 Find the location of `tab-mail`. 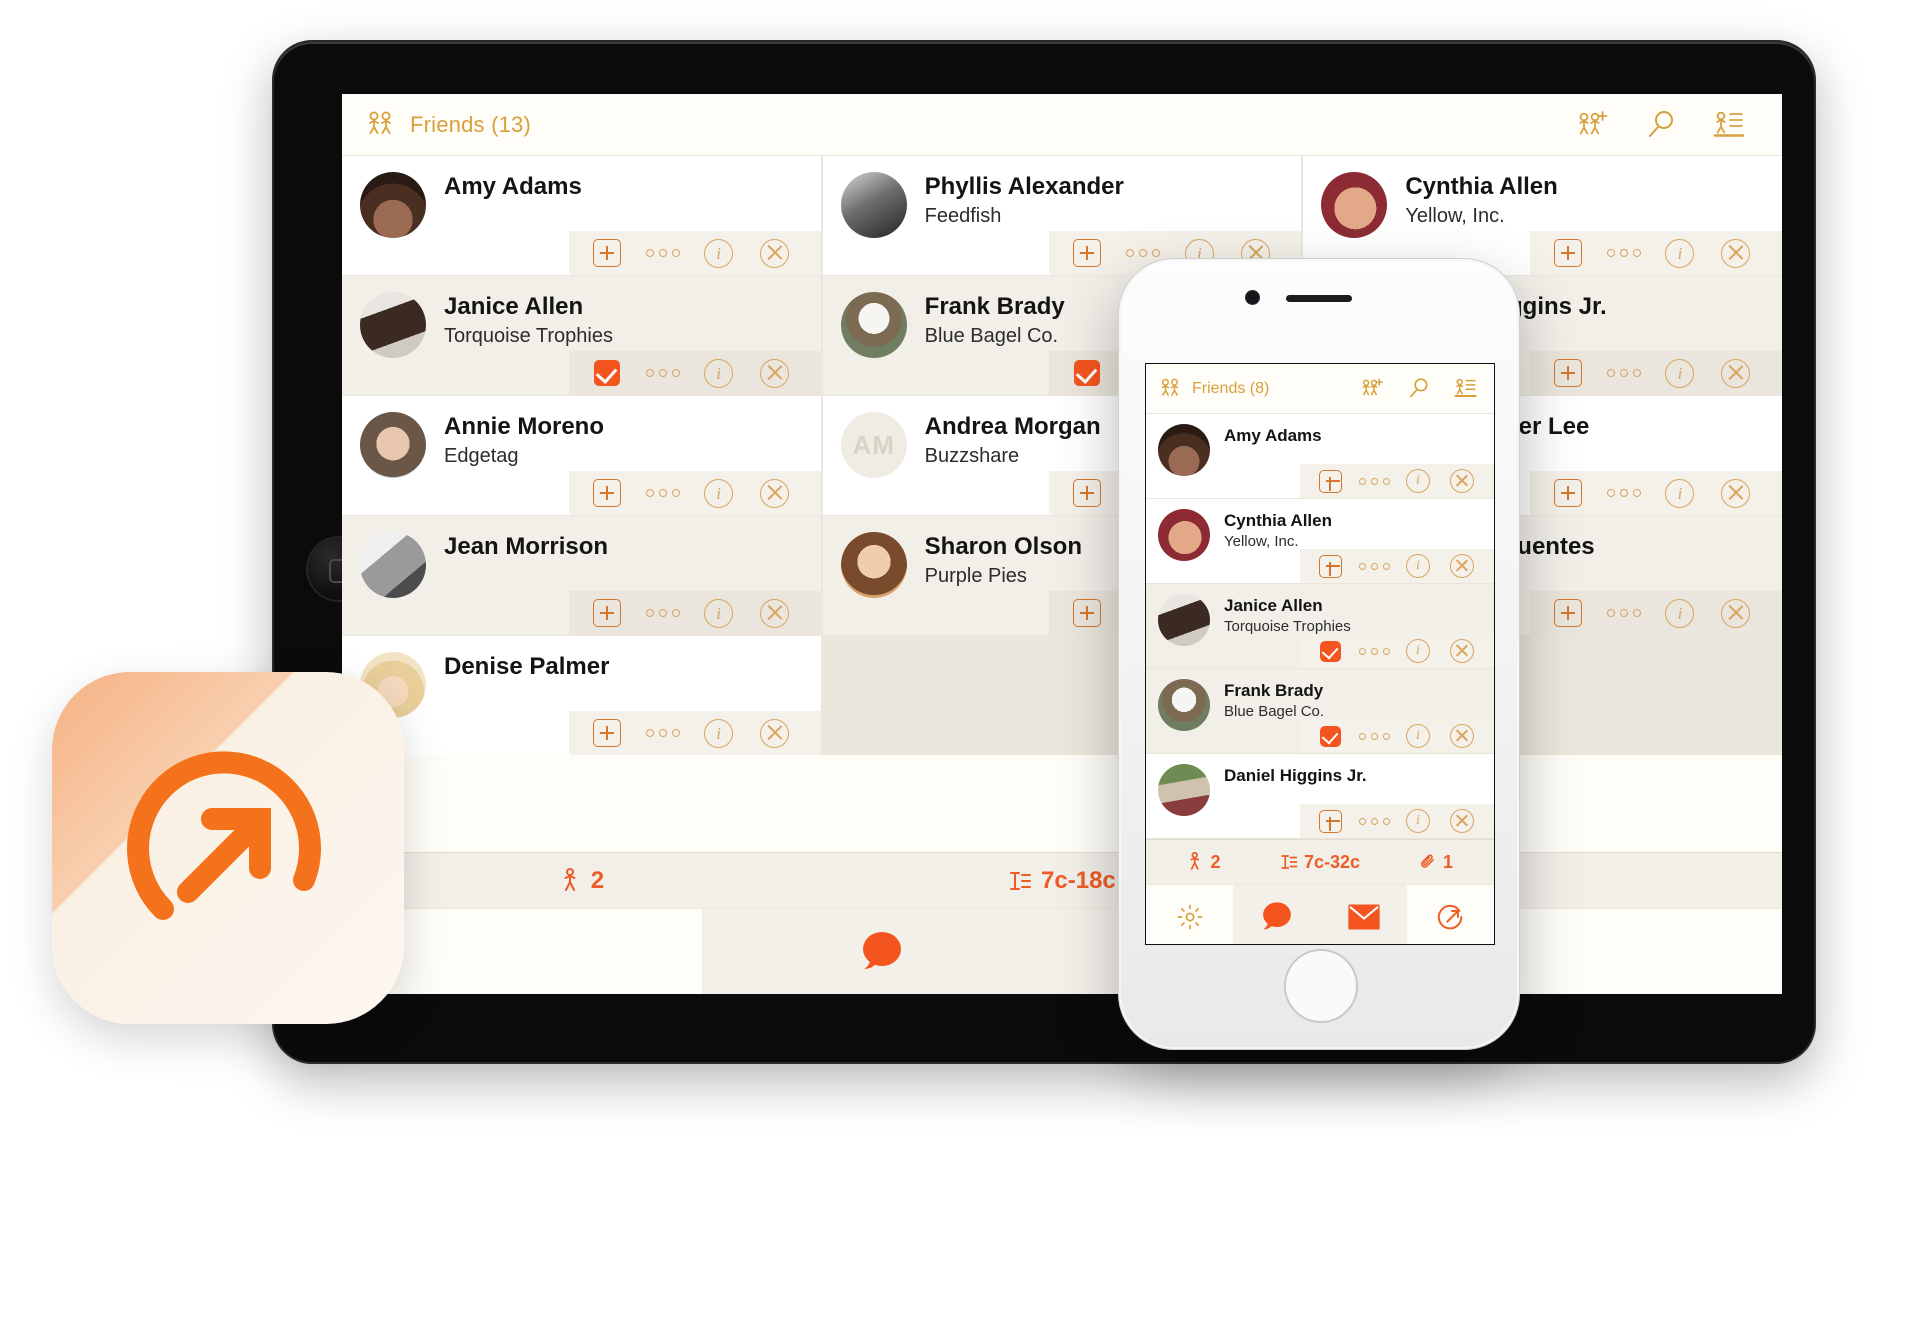

tab-mail is located at coordinates (1363, 914).